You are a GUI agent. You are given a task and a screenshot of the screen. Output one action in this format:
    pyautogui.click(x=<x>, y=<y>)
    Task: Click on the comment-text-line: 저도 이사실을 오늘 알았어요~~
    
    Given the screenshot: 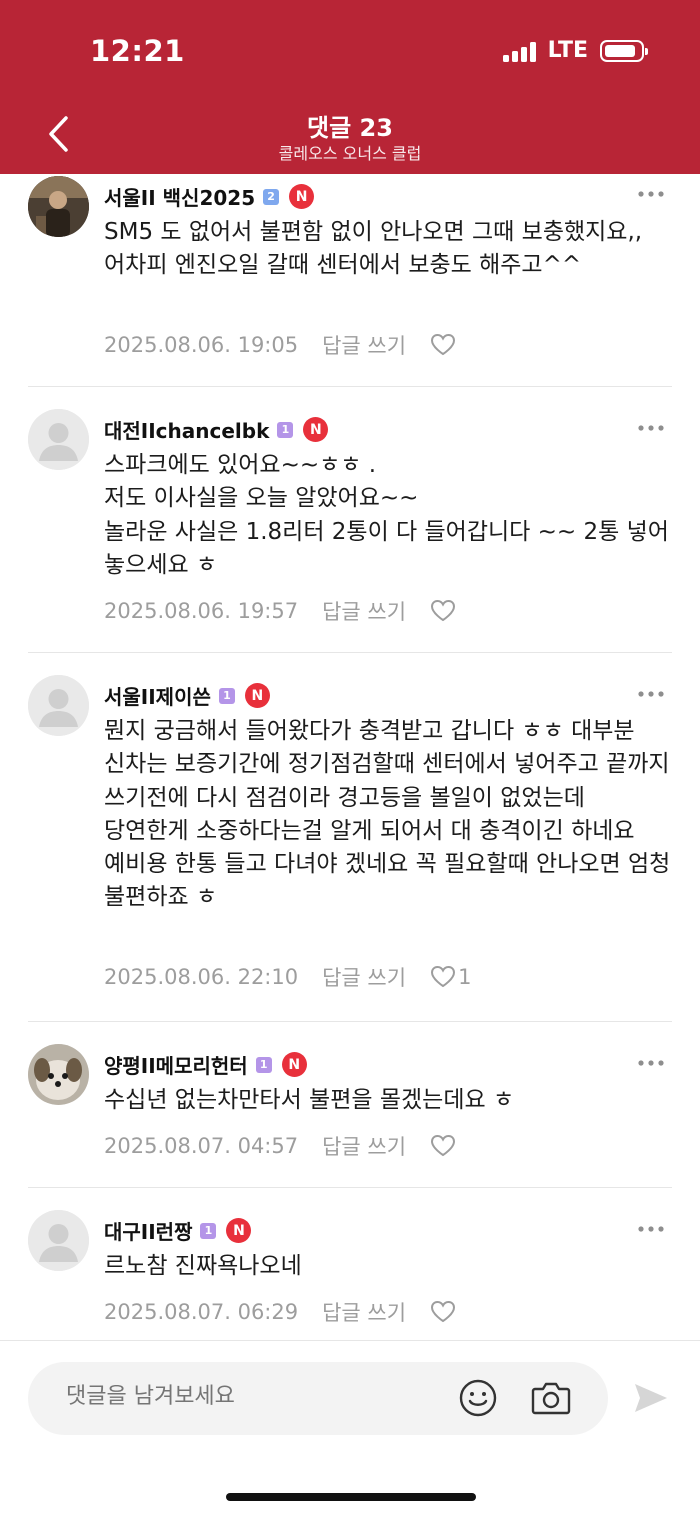 What is the action you would take?
    pyautogui.click(x=261, y=498)
    